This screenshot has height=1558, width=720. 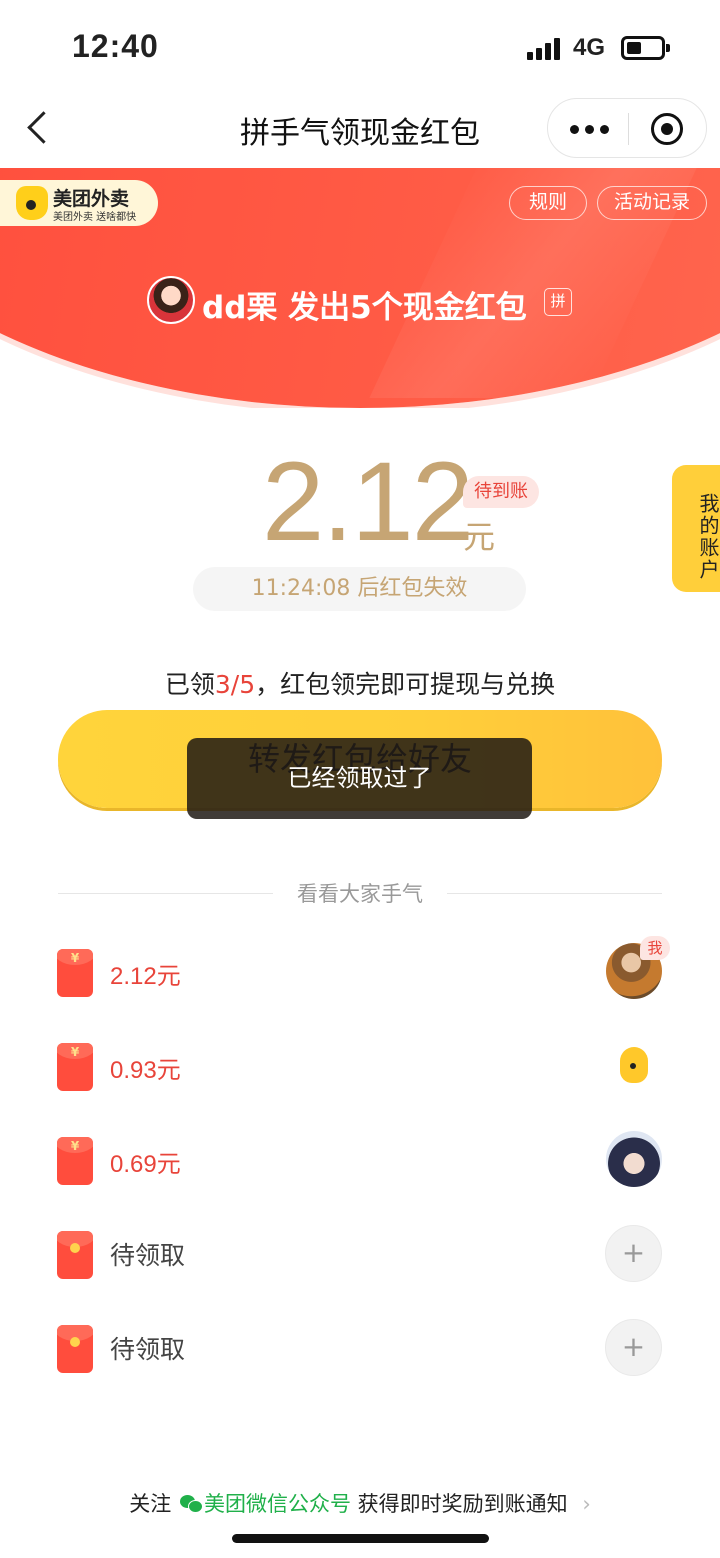 What do you see at coordinates (150, 1504) in the screenshot?
I see `footer-prefix: 关注` at bounding box center [150, 1504].